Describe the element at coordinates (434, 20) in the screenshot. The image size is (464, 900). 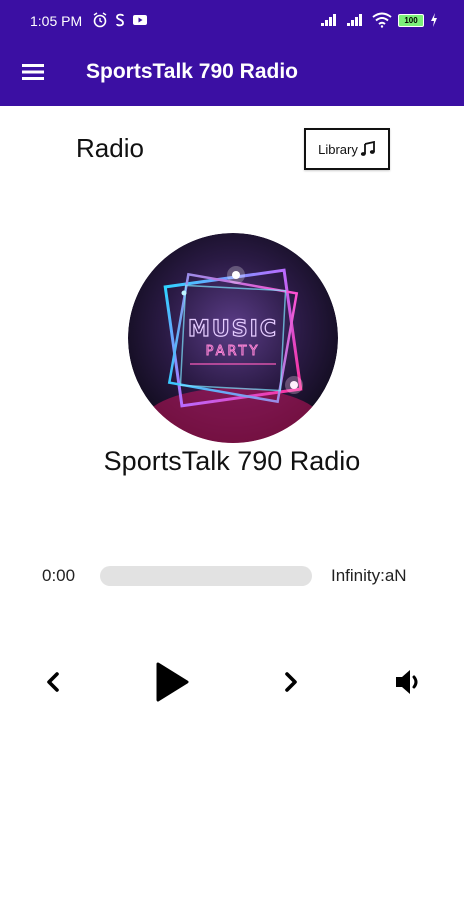
I see `charging-icon` at that location.